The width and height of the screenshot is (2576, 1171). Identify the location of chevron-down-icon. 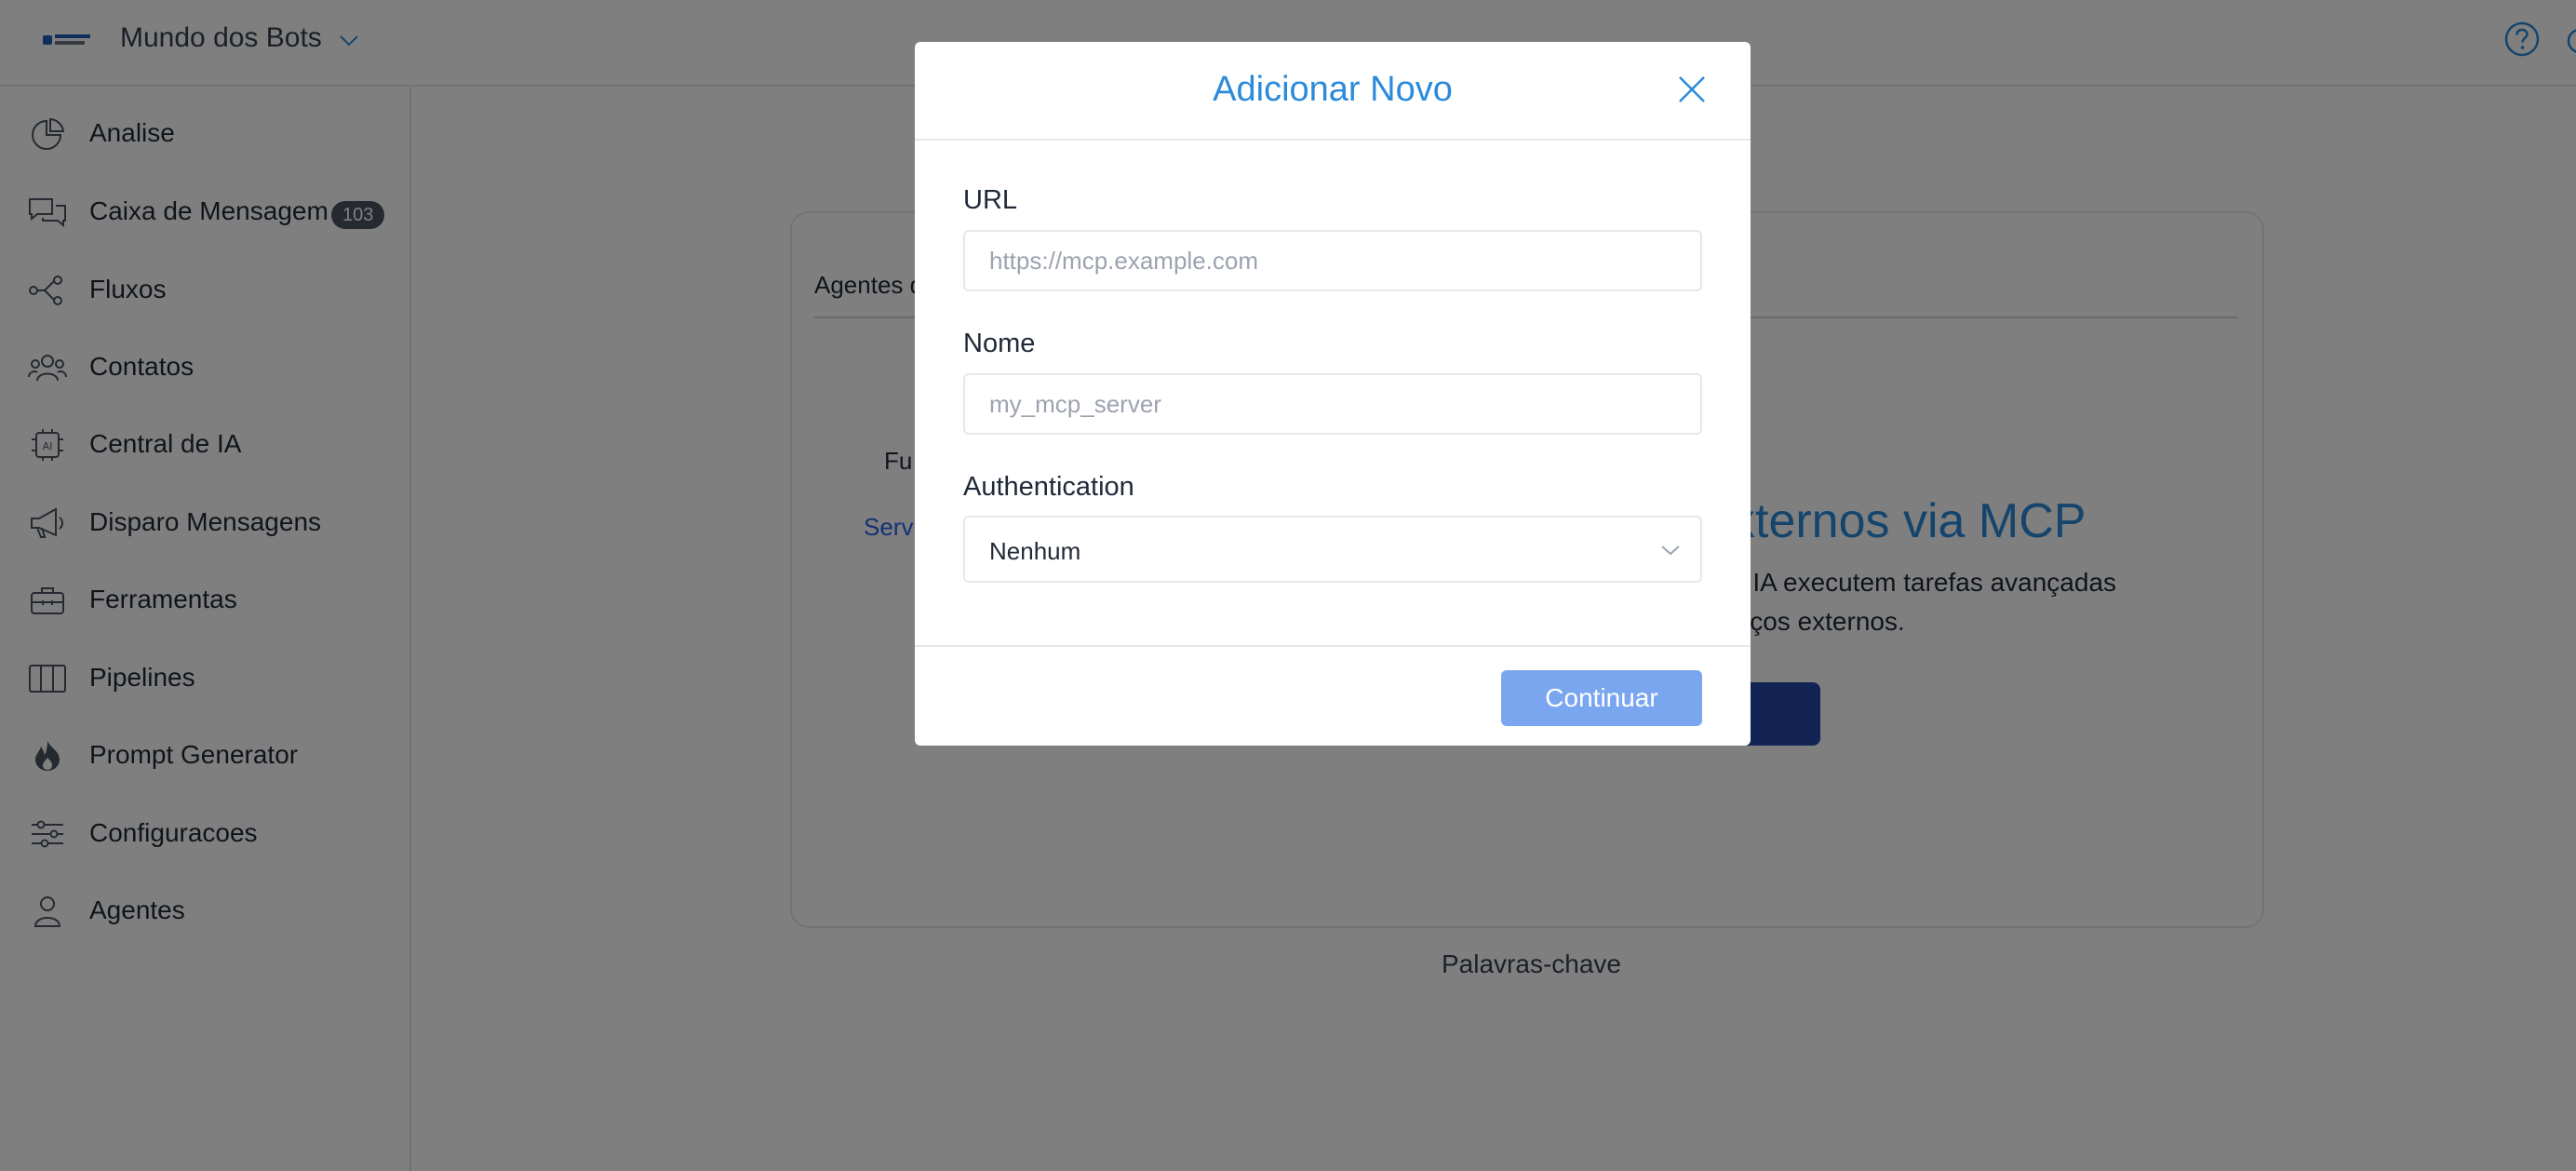
(1670, 550).